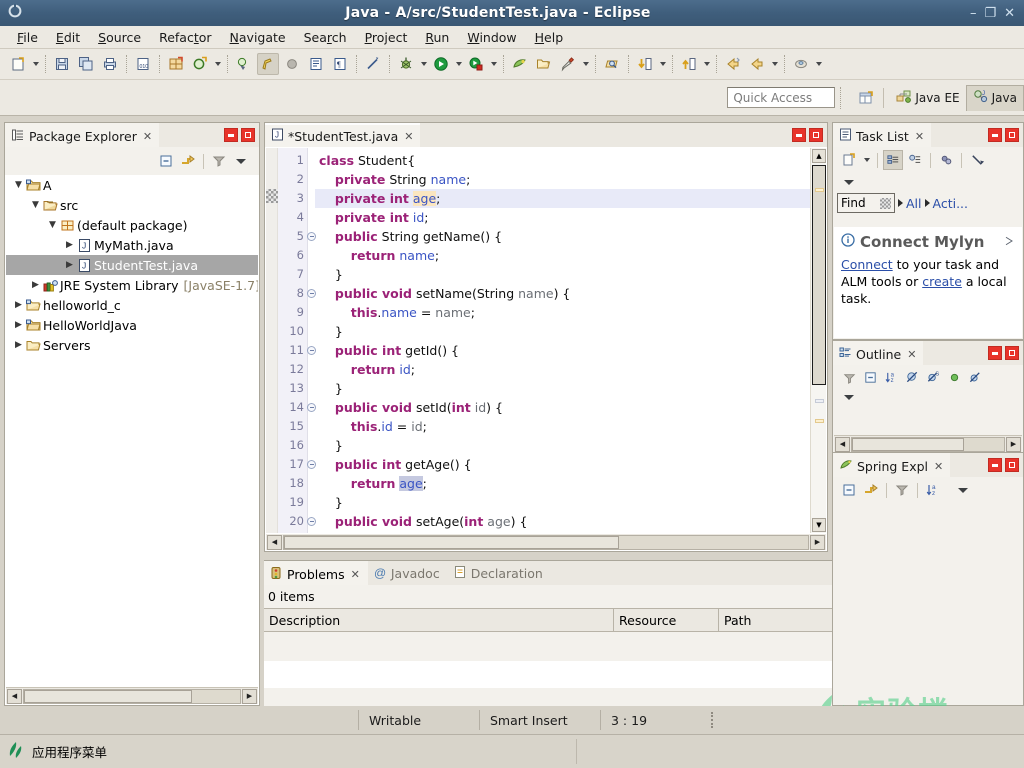 This screenshot has height=768, width=1024. What do you see at coordinates (491, 37) in the screenshot?
I see `menu-window: Window` at bounding box center [491, 37].